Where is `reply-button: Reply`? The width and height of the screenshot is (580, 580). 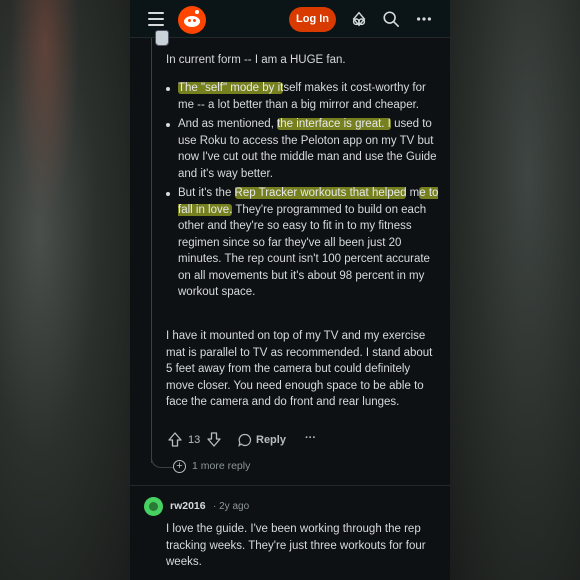 reply-button: Reply is located at coordinates (271, 440).